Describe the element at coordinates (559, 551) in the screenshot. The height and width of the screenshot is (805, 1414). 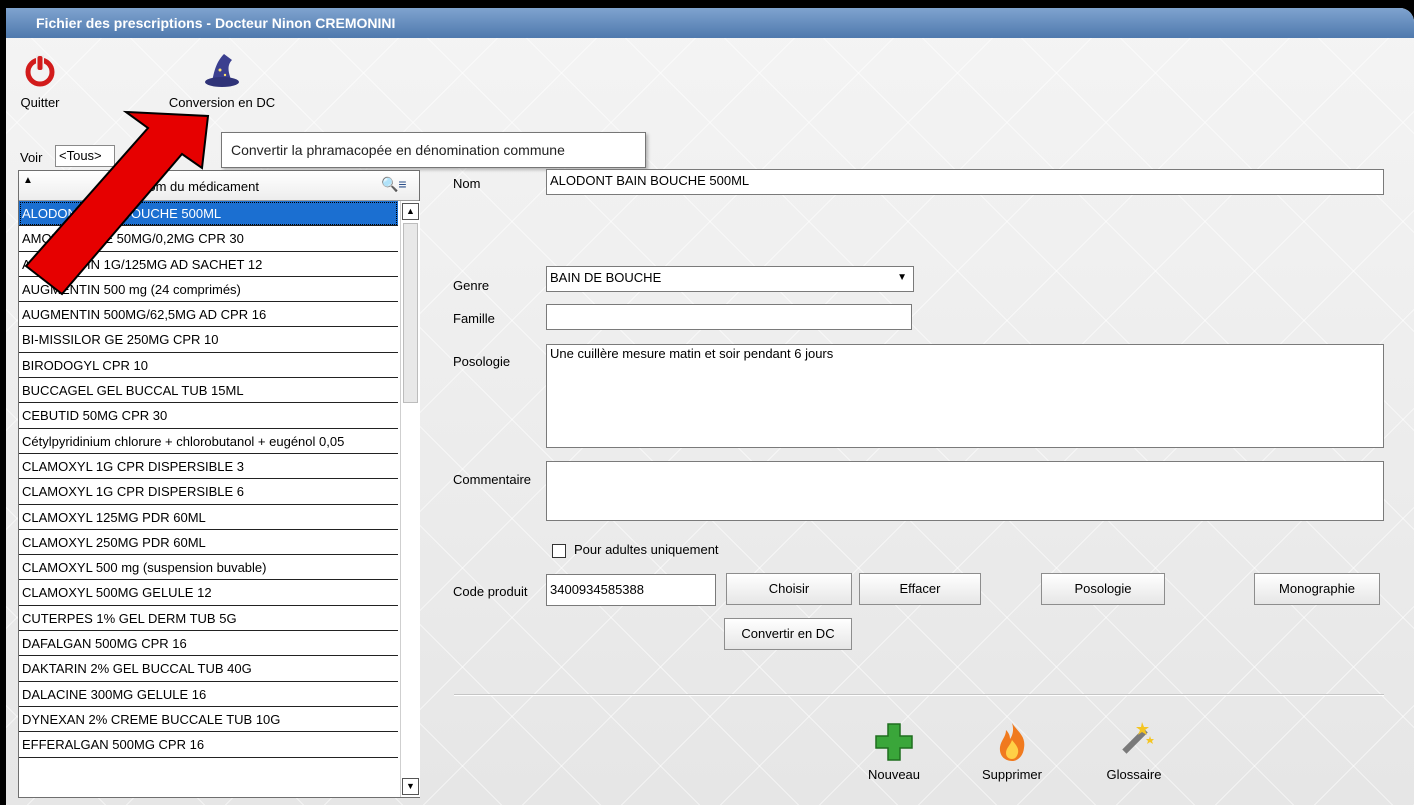
I see `adults-only-checkbox` at that location.